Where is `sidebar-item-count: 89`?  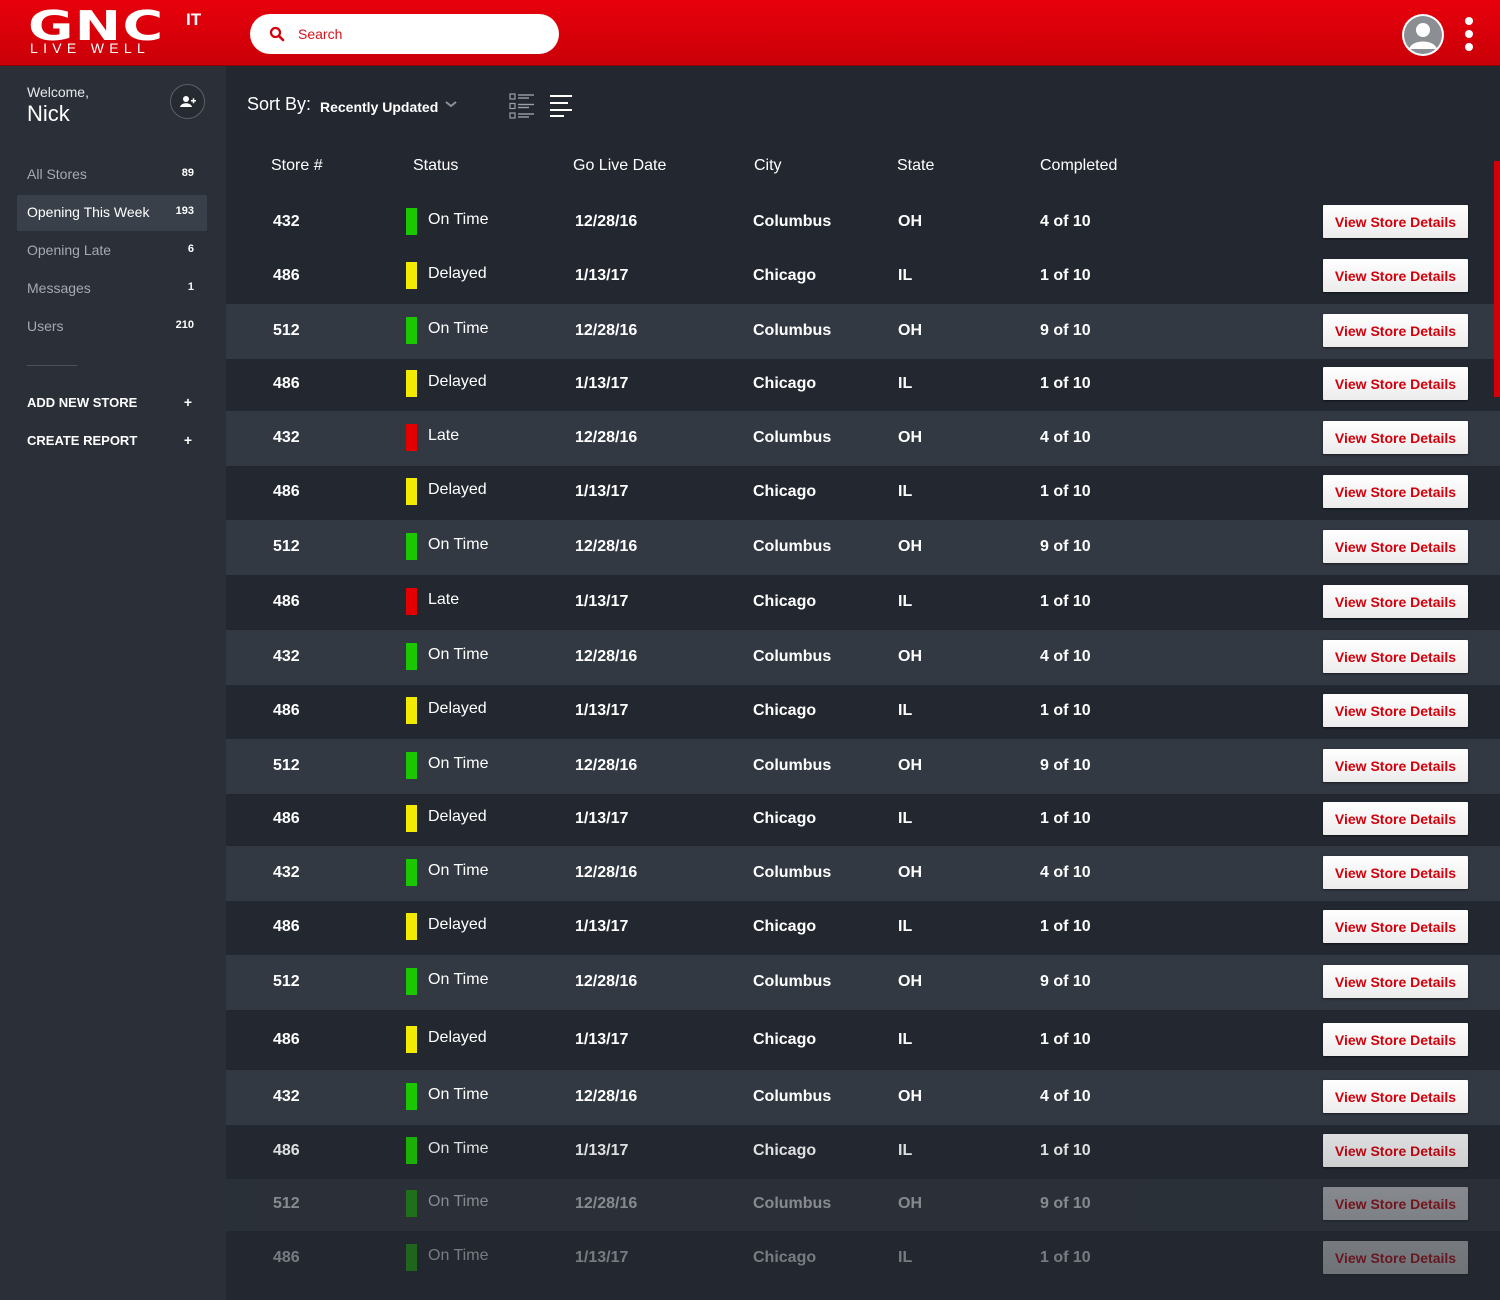
sidebar-item-count: 89 is located at coordinates (187, 173).